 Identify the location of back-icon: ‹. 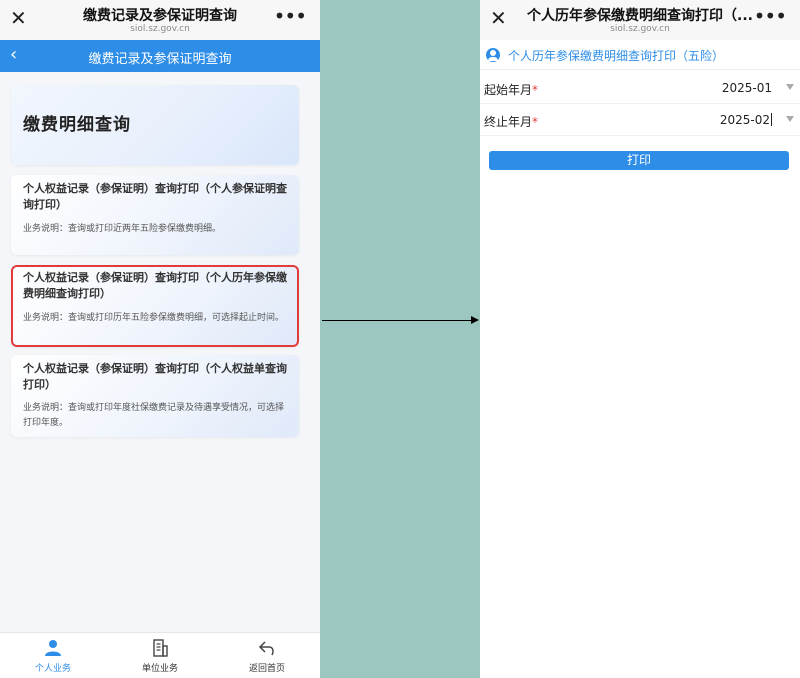
(13, 55).